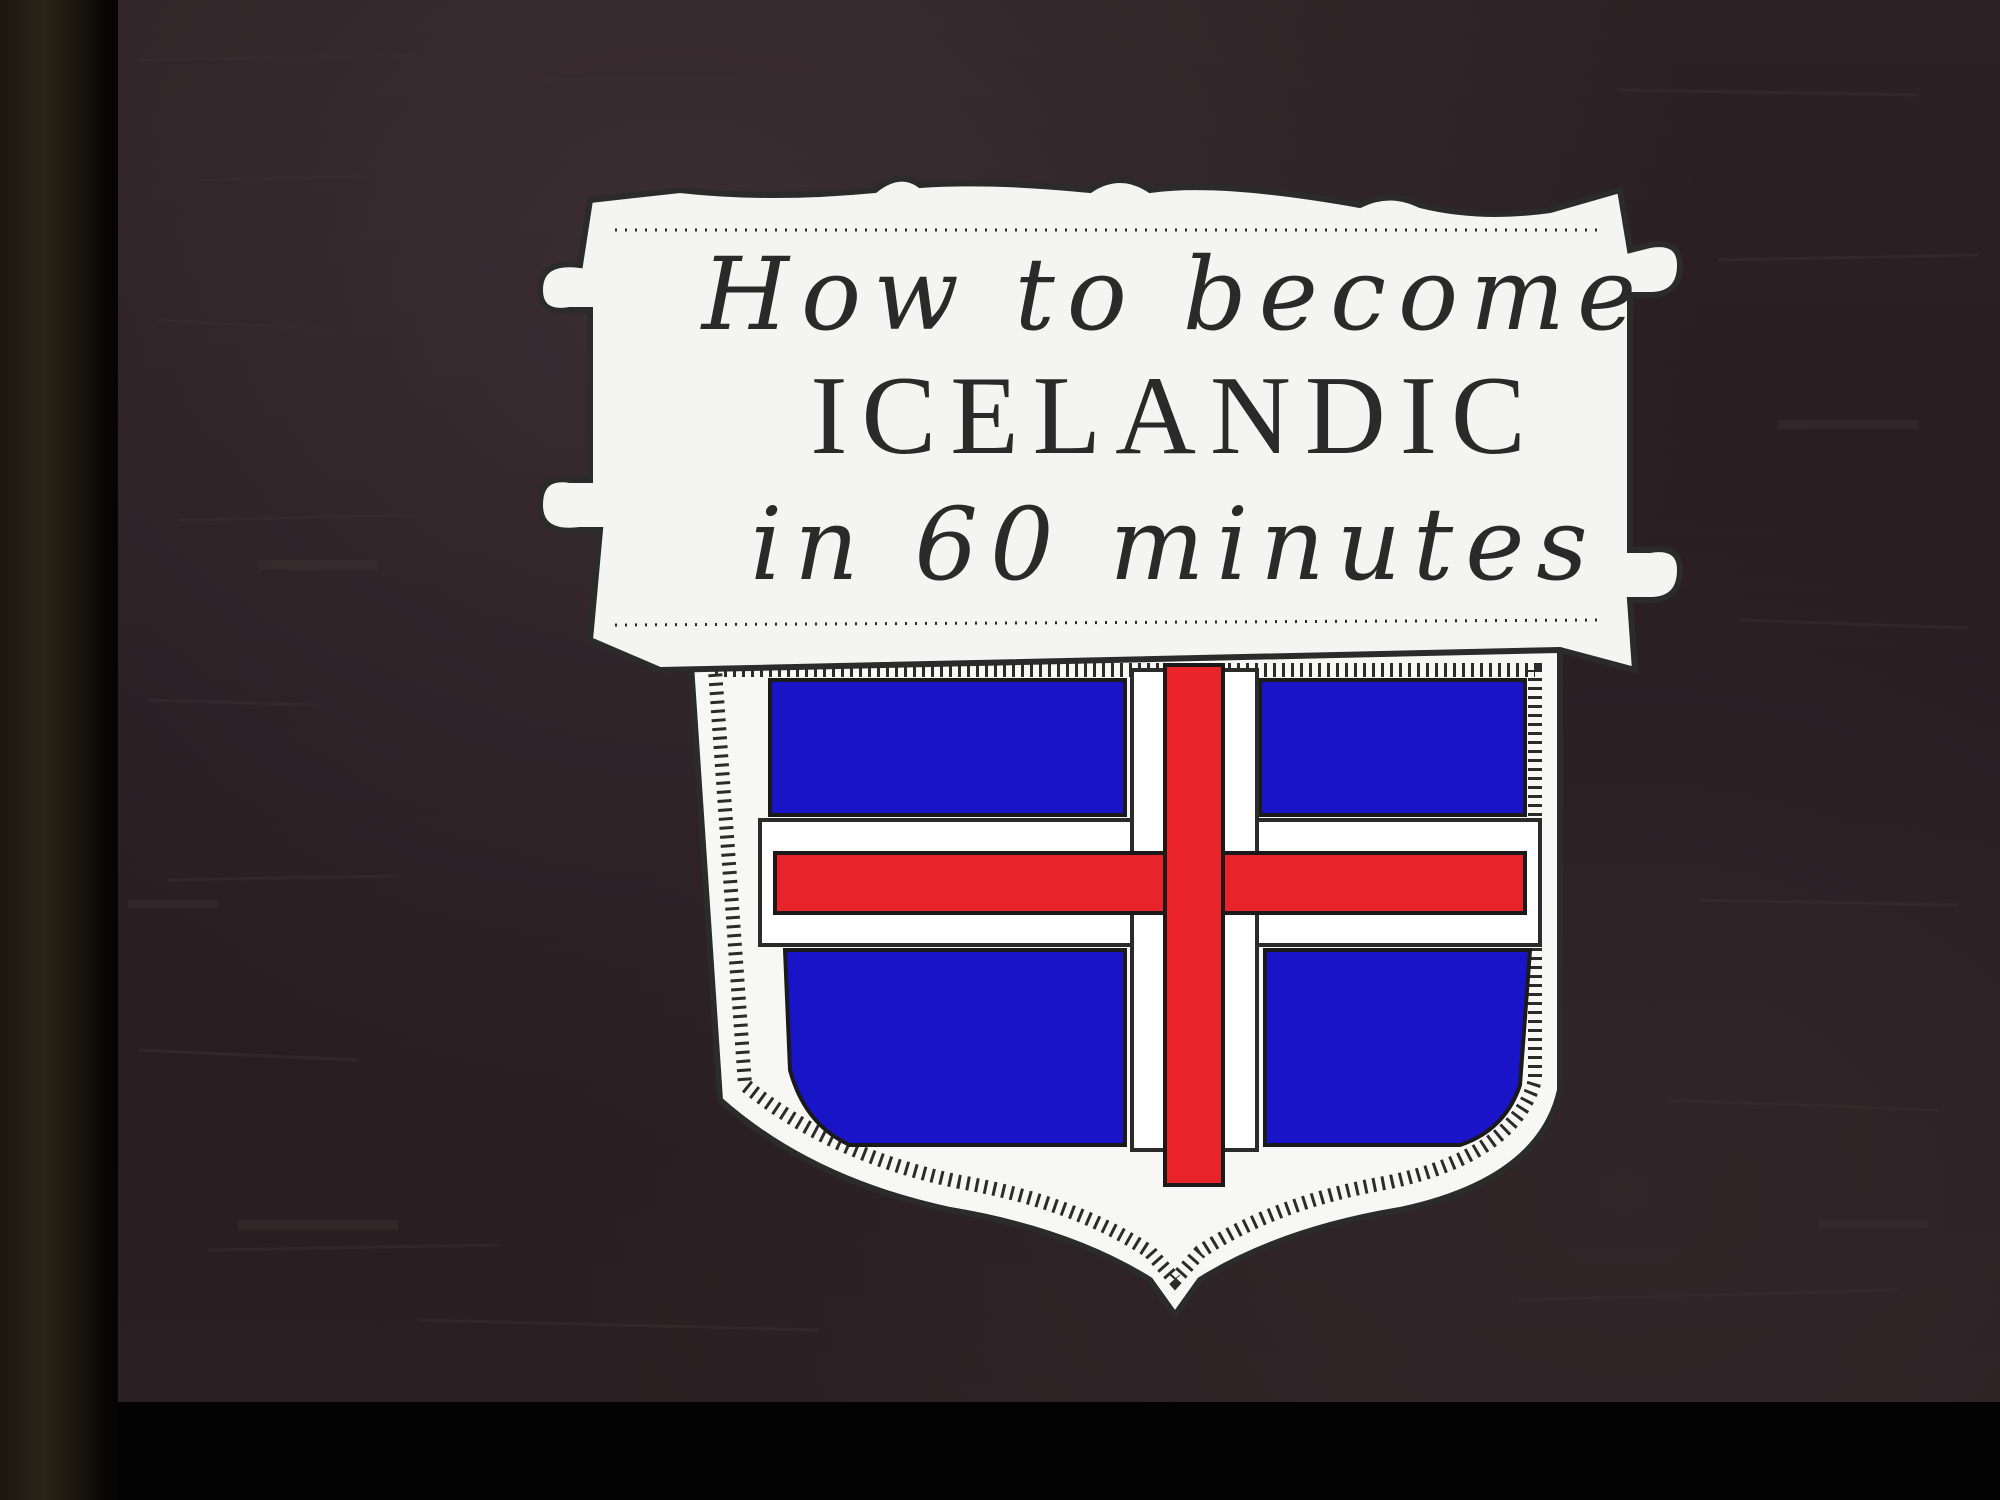  Describe the element at coordinates (1059, 1451) in the screenshot. I see `screen-bottom-edge` at that location.